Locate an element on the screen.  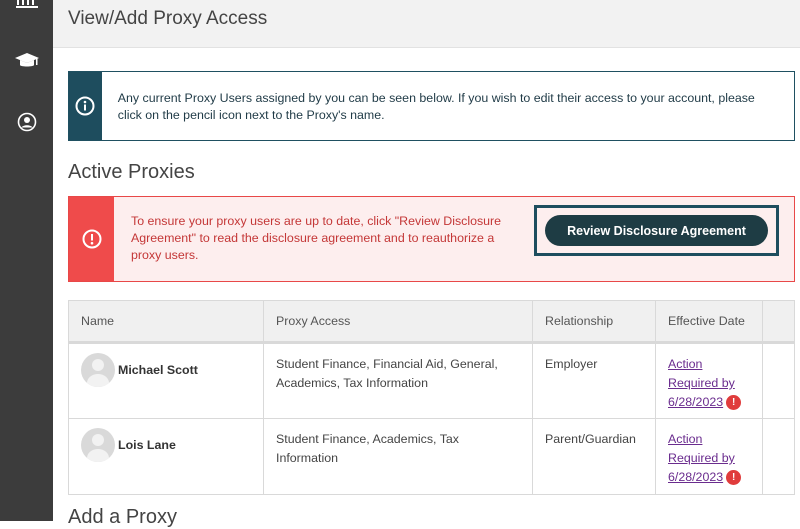
review-button-focus-ring: Review Disclosure Agreement is located at coordinates (656, 230).